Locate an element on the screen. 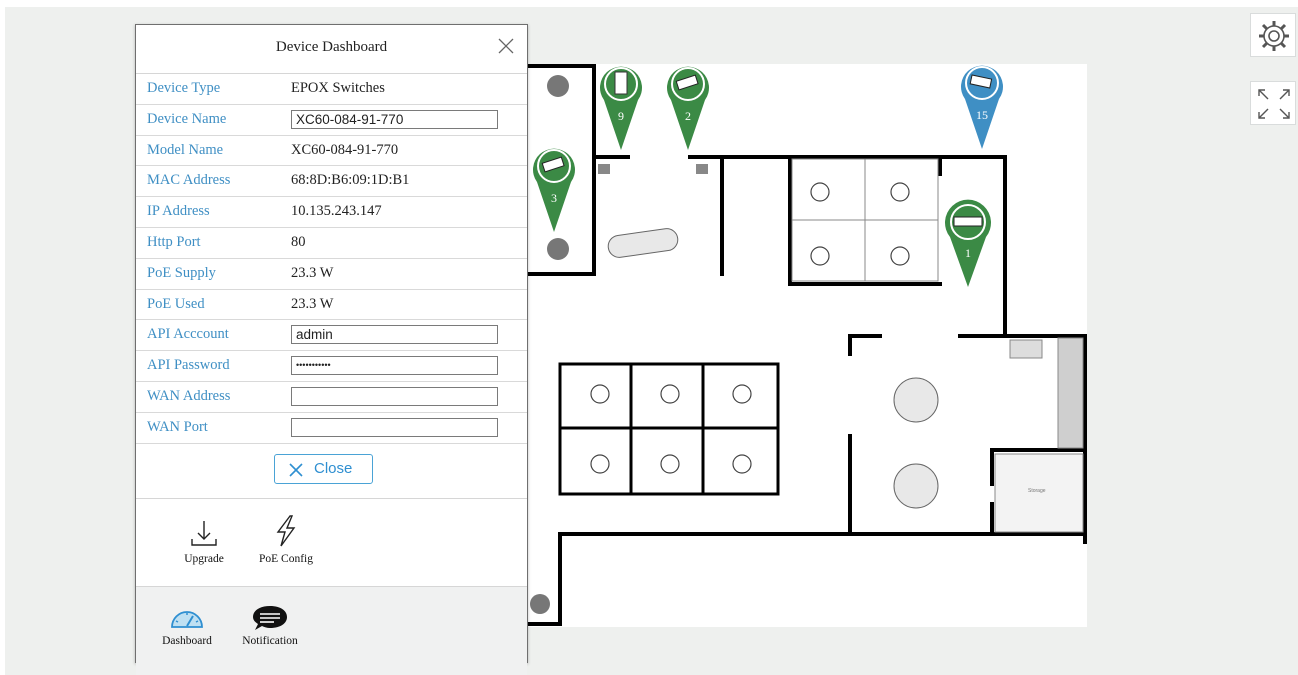 This screenshot has width=1298, height=675. http-port-value: 80 is located at coordinates (298, 241).